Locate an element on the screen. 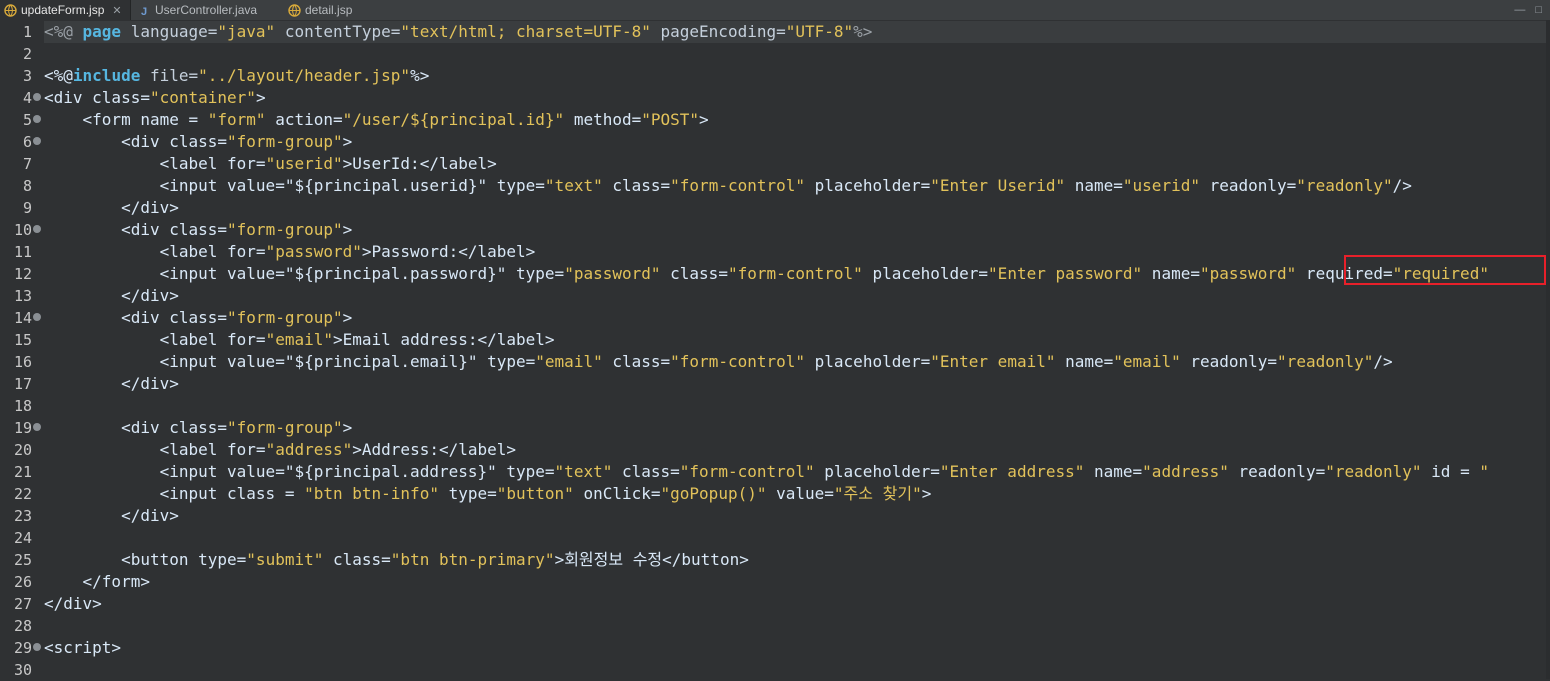 This screenshot has width=1550, height=681. tab-label: detail.jsp is located at coordinates (329, 10).